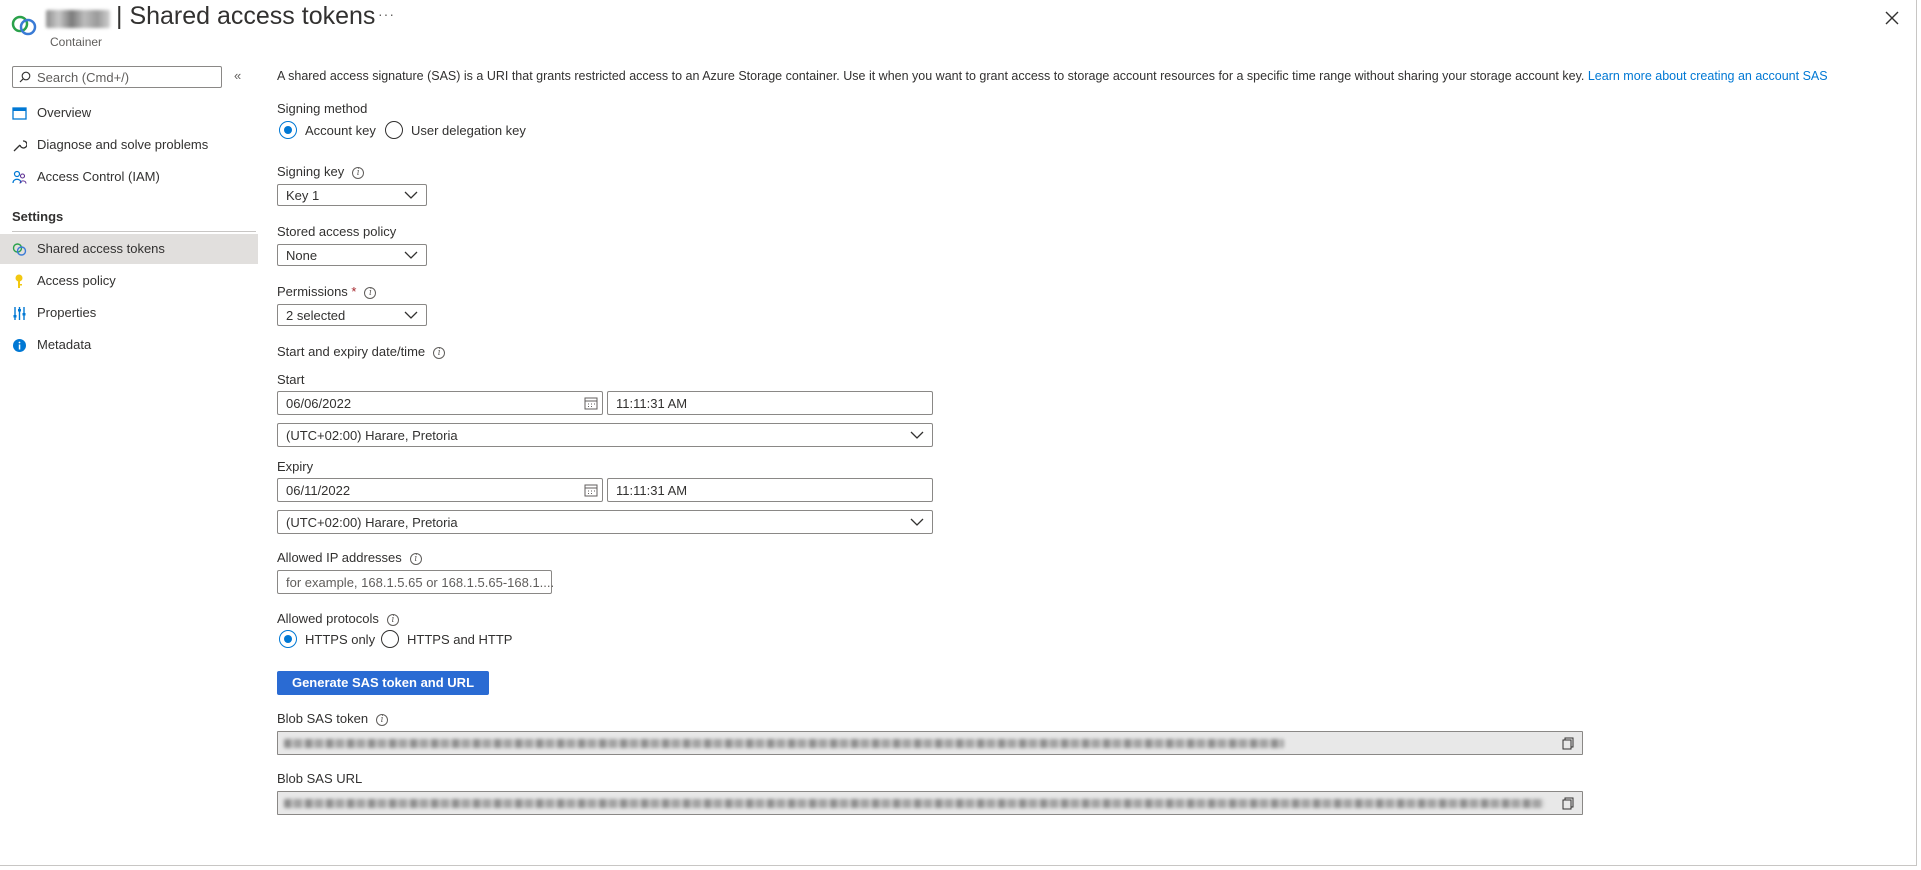 Image resolution: width=1921 pixels, height=870 pixels. What do you see at coordinates (323, 718) in the screenshot?
I see `blob-sas-token-text: Blob SAS token` at bounding box center [323, 718].